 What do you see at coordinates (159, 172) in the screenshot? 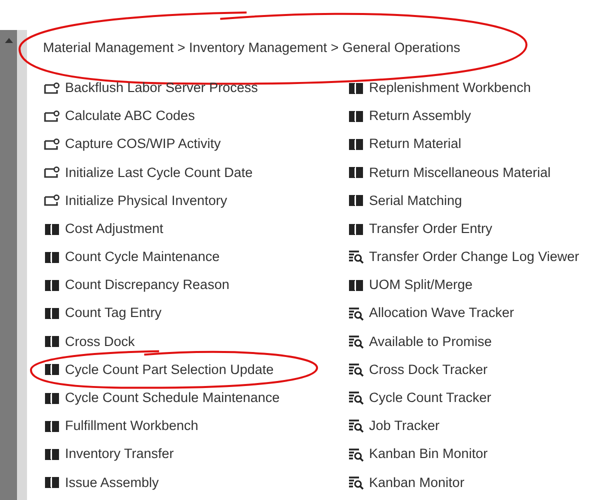
I see `menu-item: Initialize Last Cycle Count Date` at bounding box center [159, 172].